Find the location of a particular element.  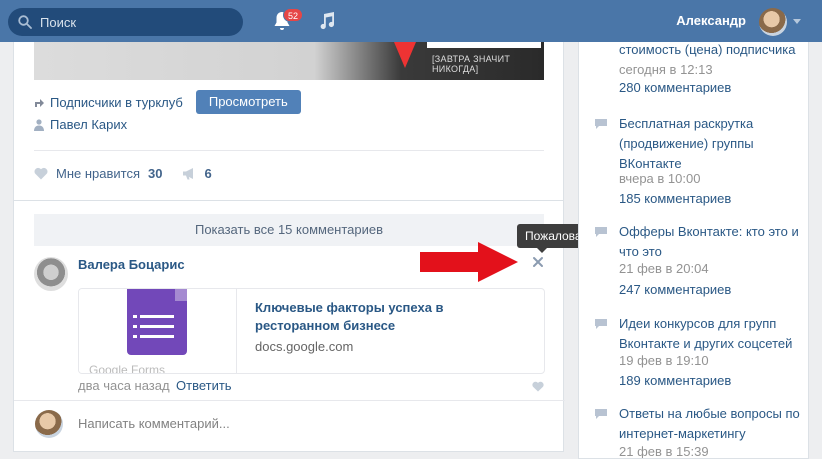

link-thumbnail: Google Forms is located at coordinates (158, 331).